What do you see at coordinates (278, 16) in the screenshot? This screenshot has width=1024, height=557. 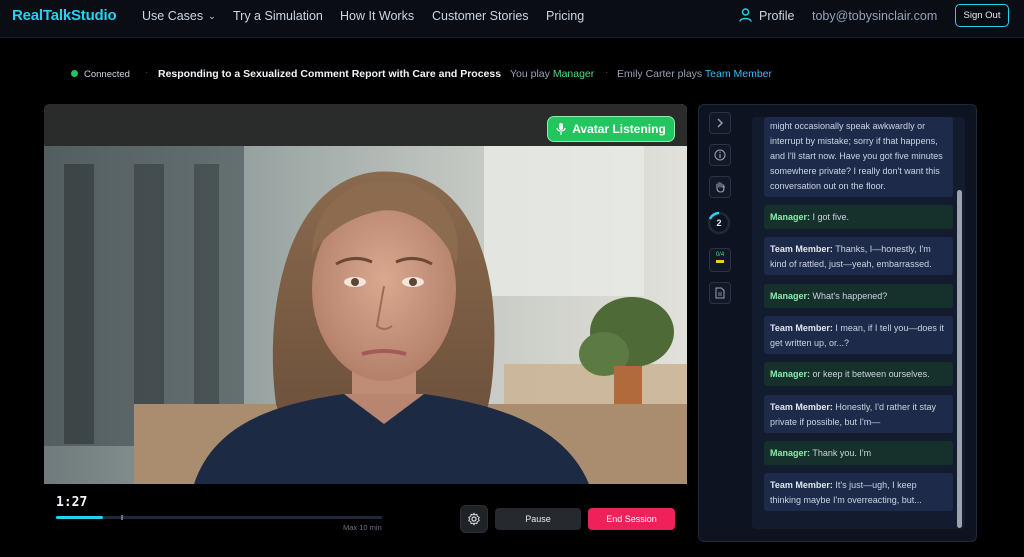 I see `nav-try-simulation: Try a Simulation` at bounding box center [278, 16].